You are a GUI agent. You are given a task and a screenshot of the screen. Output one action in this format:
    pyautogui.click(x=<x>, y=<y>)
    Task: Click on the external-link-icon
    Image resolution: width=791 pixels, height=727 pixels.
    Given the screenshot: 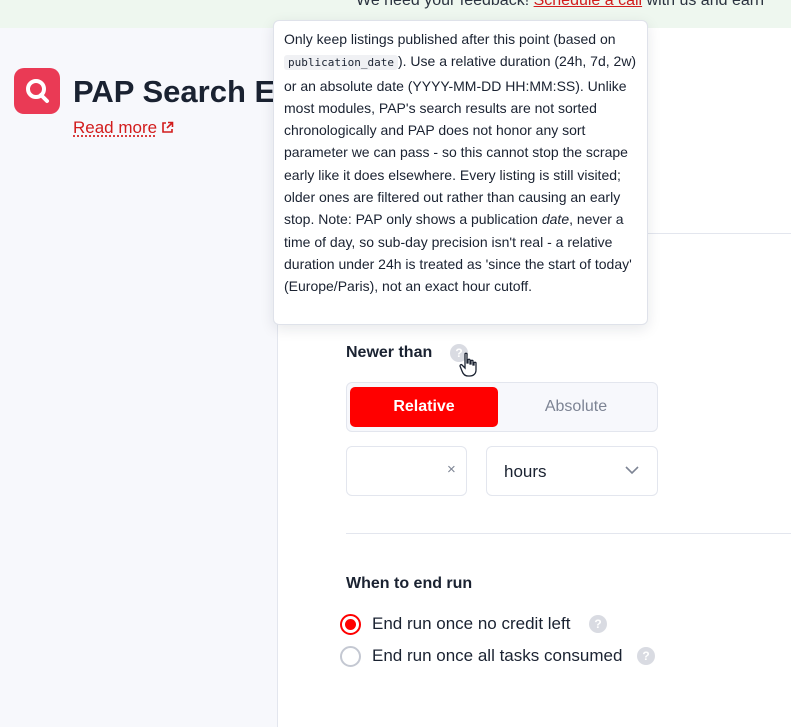 What is the action you would take?
    pyautogui.click(x=168, y=127)
    